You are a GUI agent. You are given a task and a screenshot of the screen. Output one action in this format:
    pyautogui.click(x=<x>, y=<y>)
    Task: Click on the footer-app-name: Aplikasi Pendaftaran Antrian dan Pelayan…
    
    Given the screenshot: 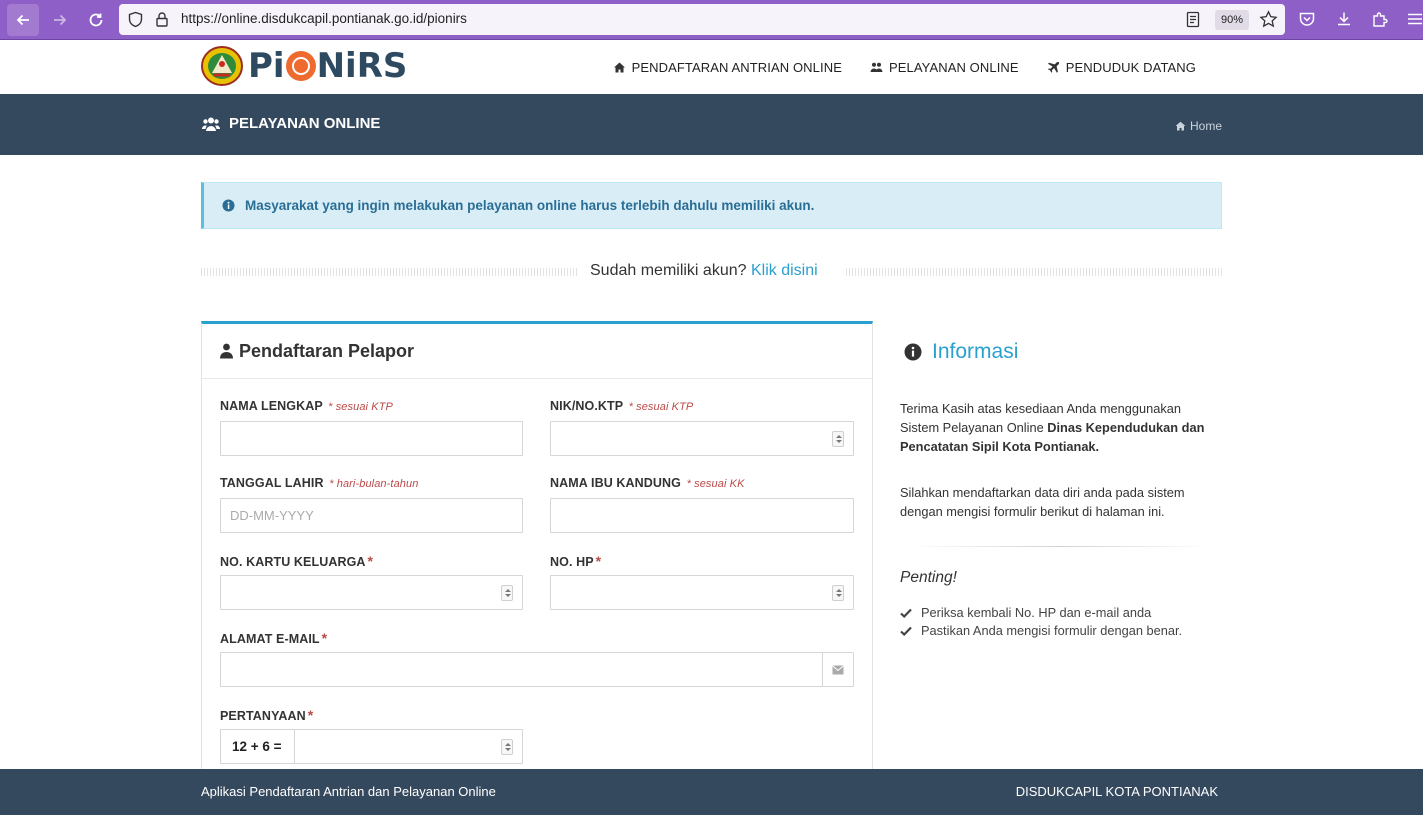 What is the action you would take?
    pyautogui.click(x=348, y=791)
    